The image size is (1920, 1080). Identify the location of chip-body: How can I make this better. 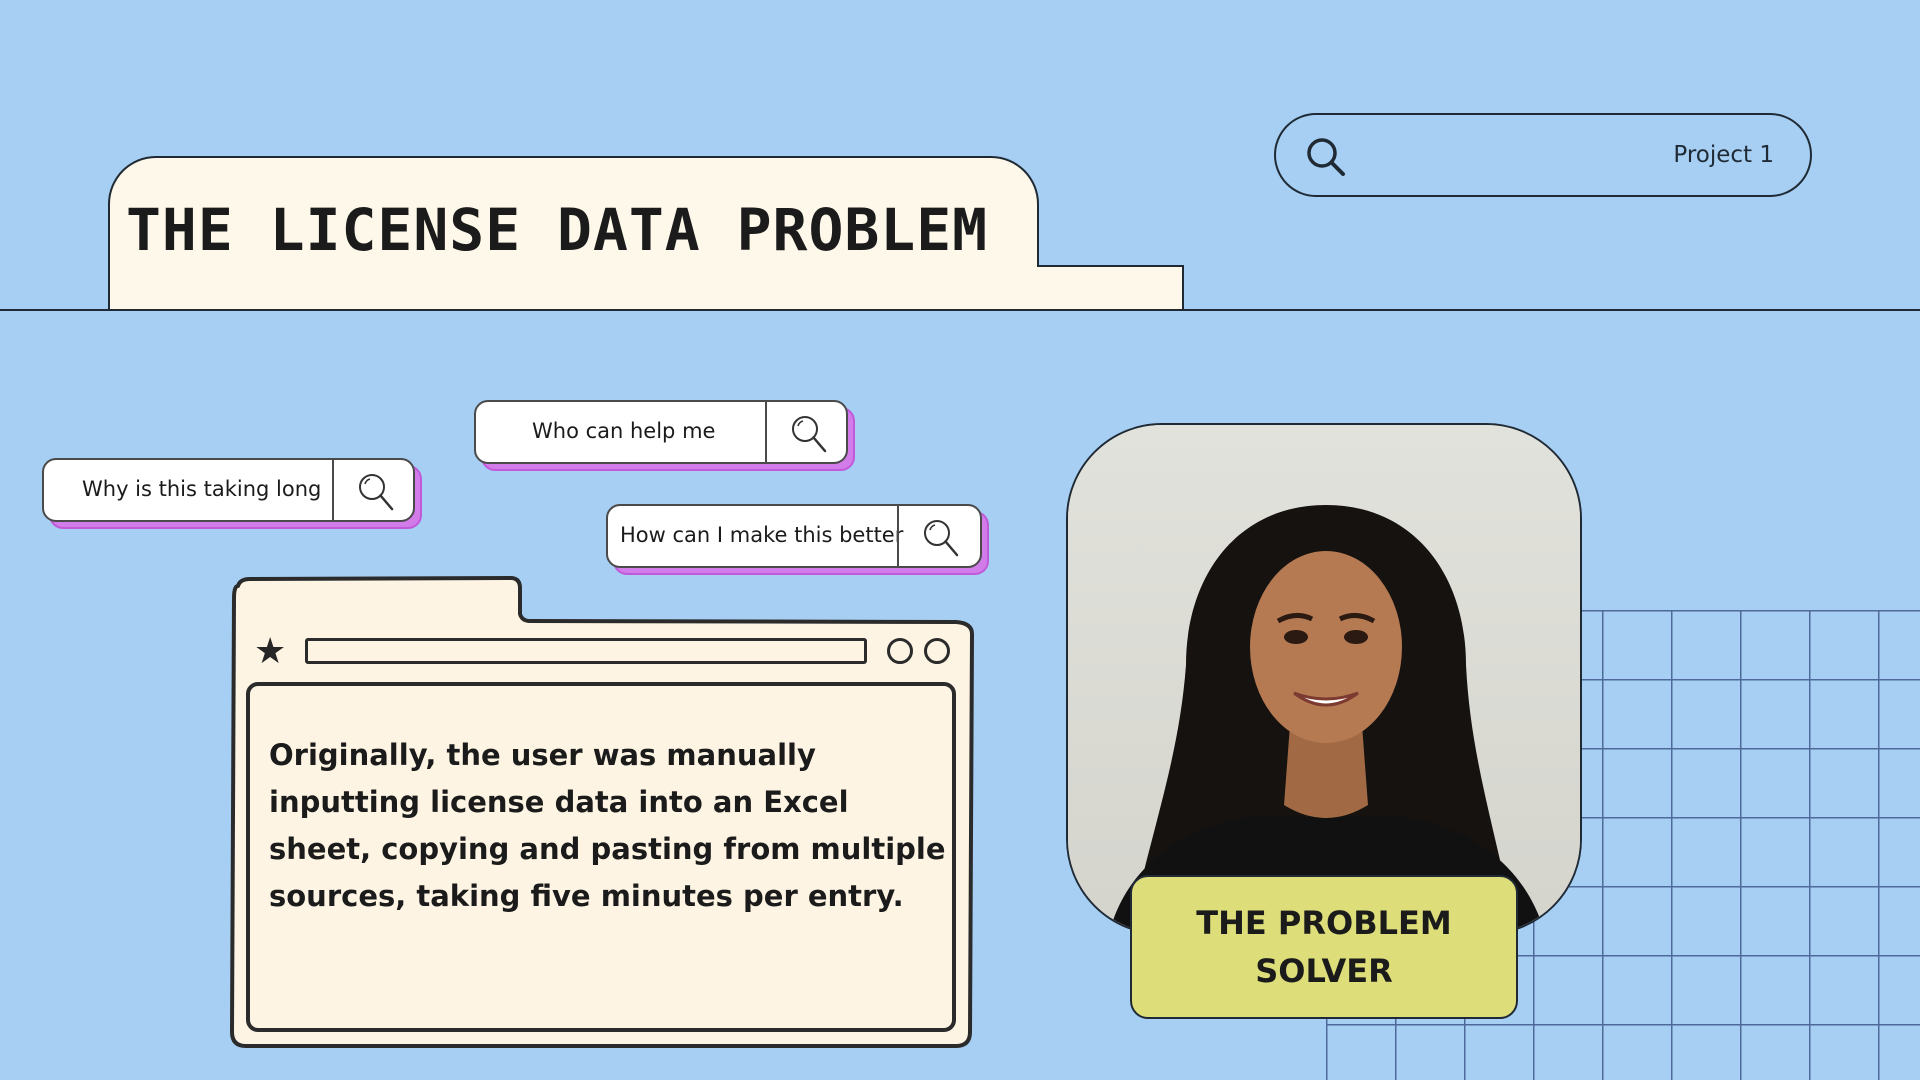
(794, 536).